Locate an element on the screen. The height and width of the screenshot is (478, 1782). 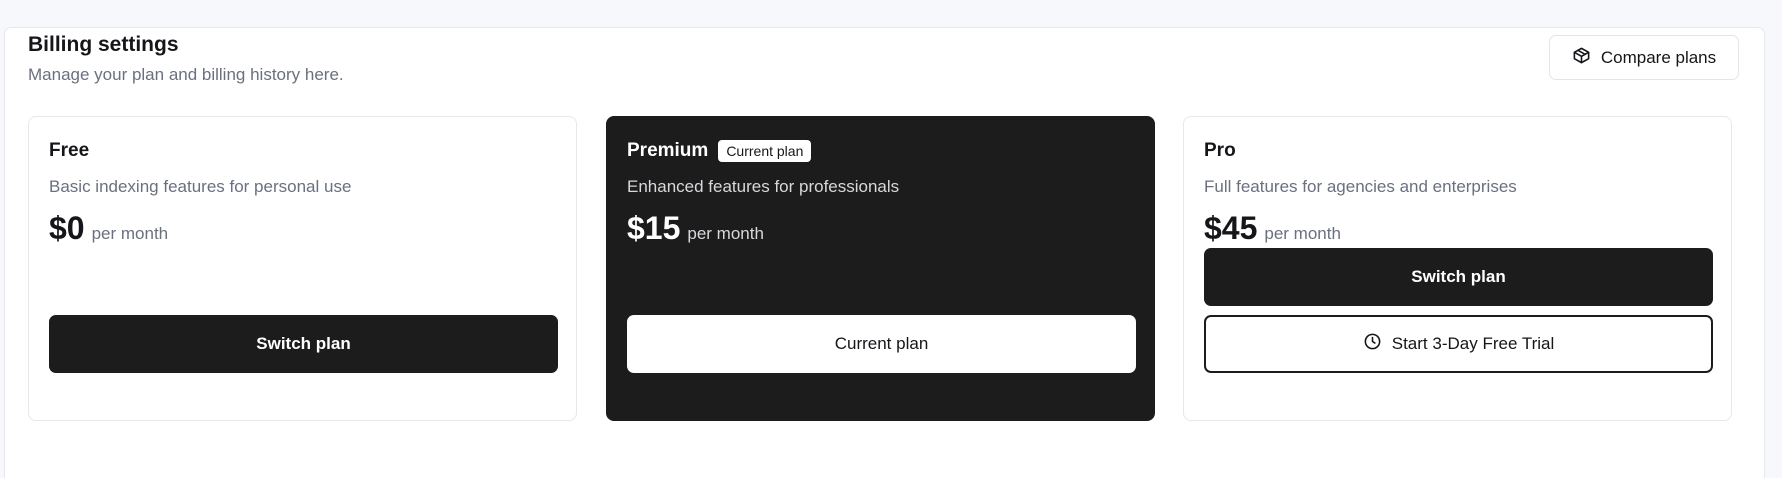
plan-price: $45 is located at coordinates (1231, 228).